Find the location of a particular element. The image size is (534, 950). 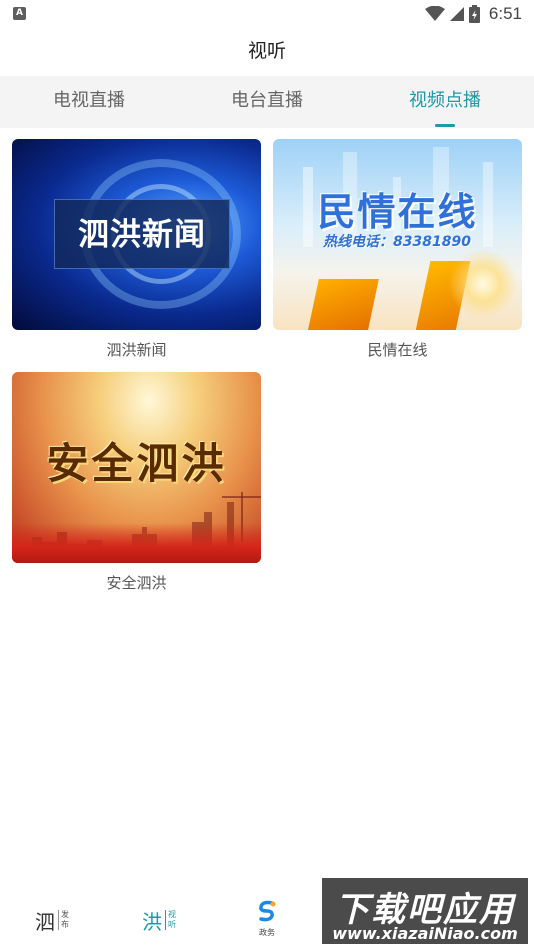

thumbnail-title: 安全泗洪 is located at coordinates (136, 463).